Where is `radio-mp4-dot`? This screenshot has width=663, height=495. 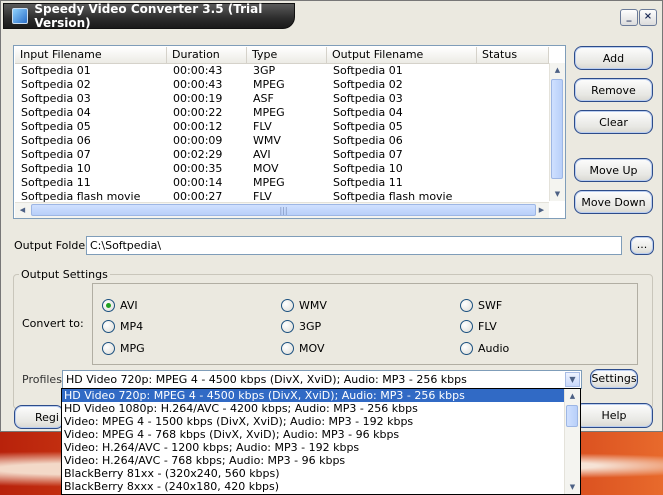 radio-mp4-dot is located at coordinates (108, 326).